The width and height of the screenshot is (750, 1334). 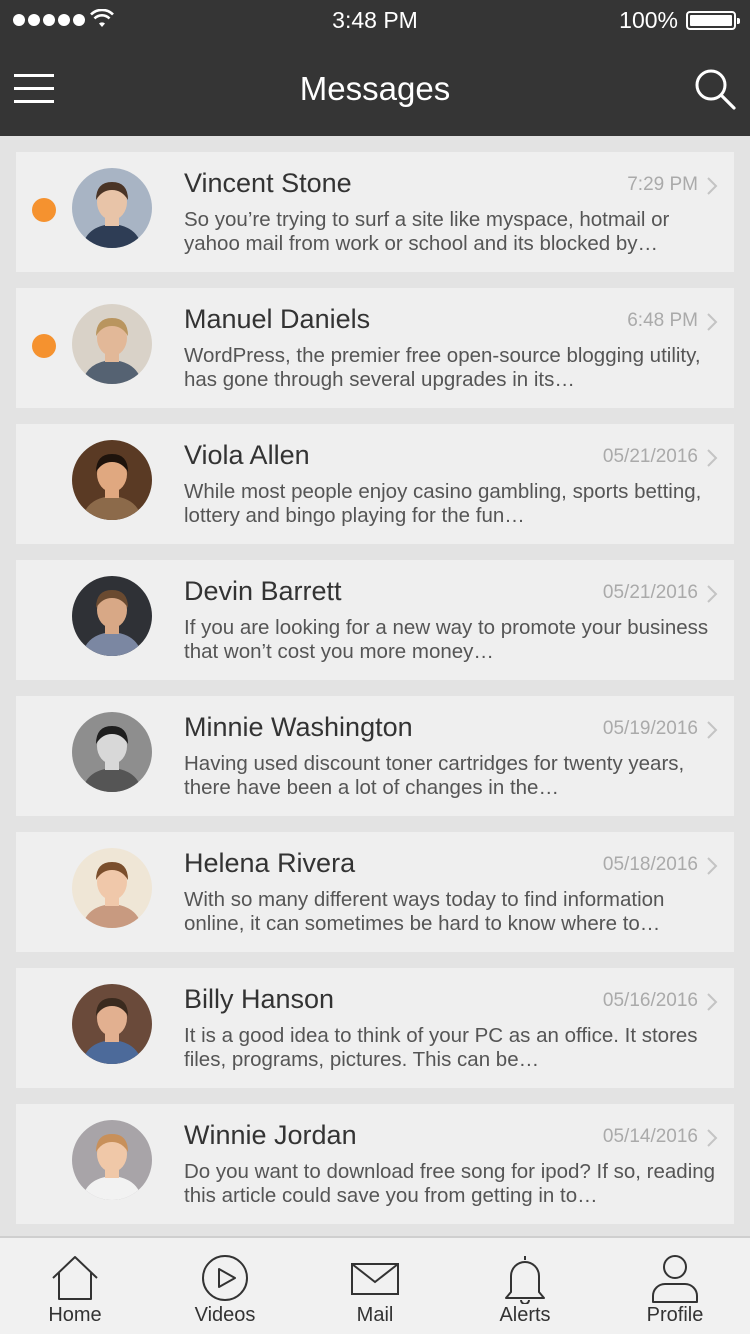 I want to click on tab-label: Profile, so click(x=675, y=1315).